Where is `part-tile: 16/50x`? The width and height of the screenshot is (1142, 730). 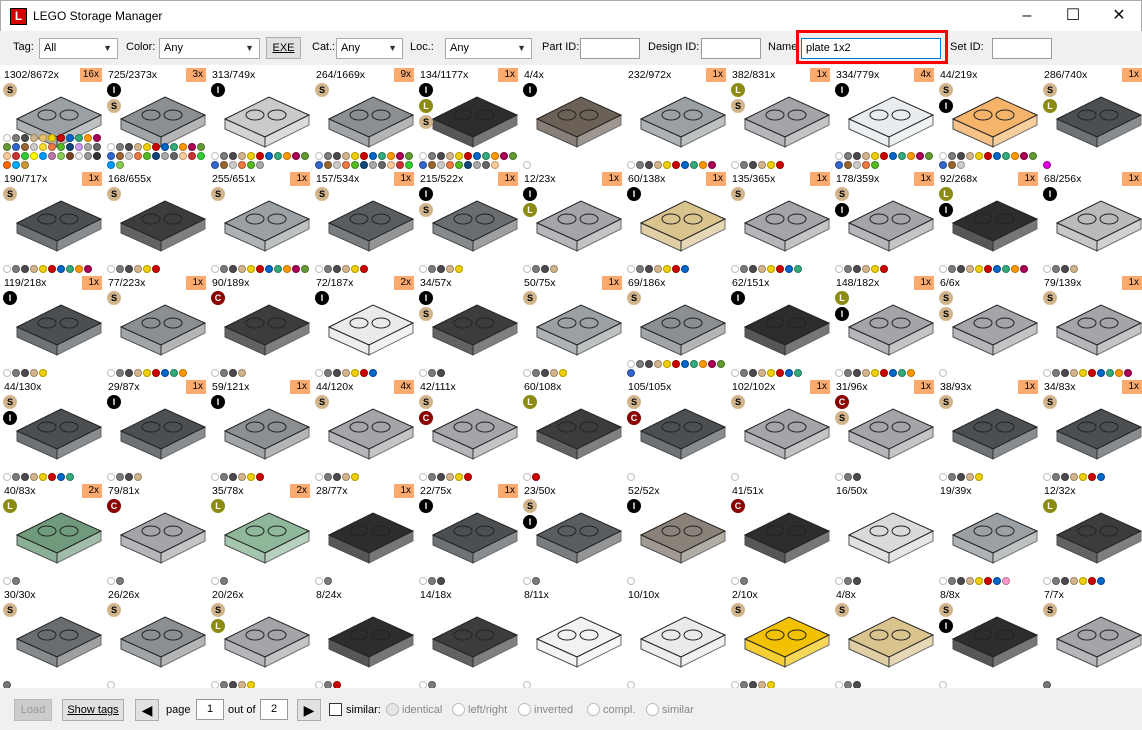
part-tile: 16/50x is located at coordinates (885, 534).